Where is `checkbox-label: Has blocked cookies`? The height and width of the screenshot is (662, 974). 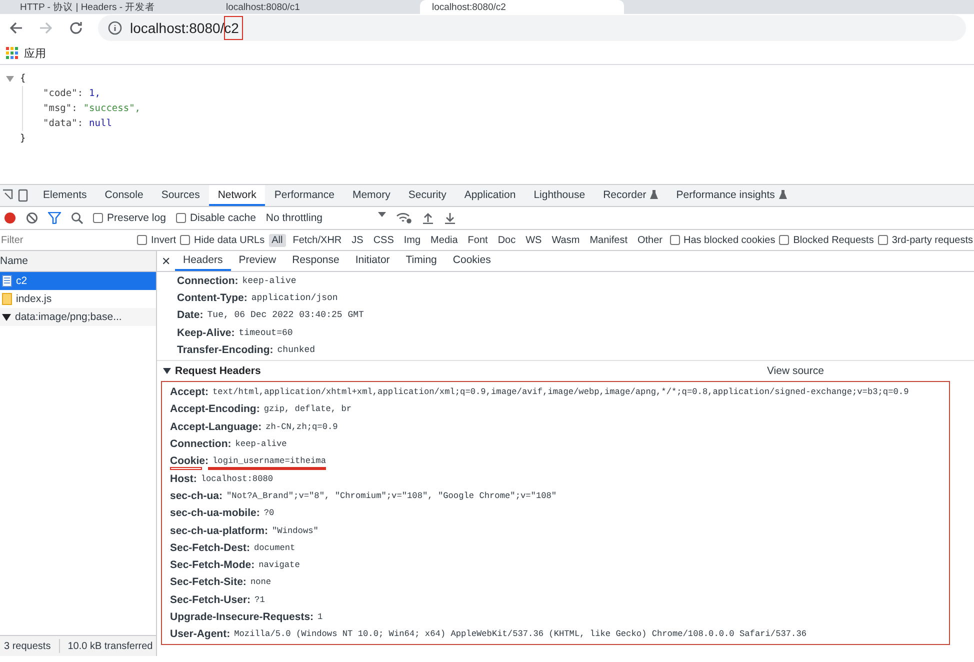 checkbox-label: Has blocked cookies is located at coordinates (730, 240).